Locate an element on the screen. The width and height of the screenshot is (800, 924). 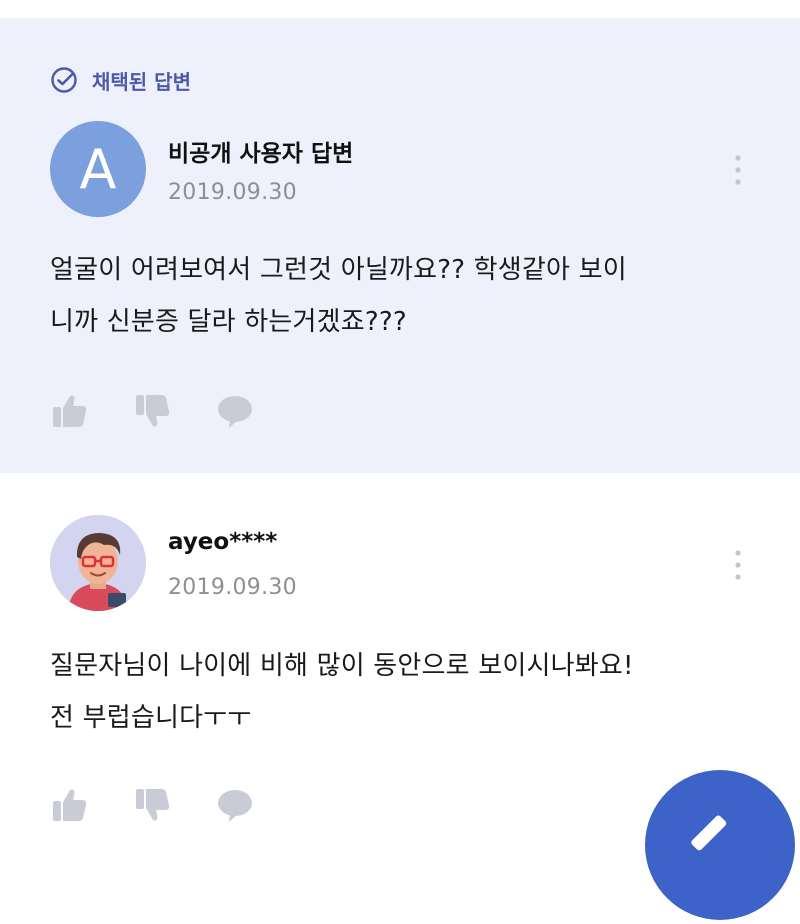
check-circle-icon is located at coordinates (64, 80).